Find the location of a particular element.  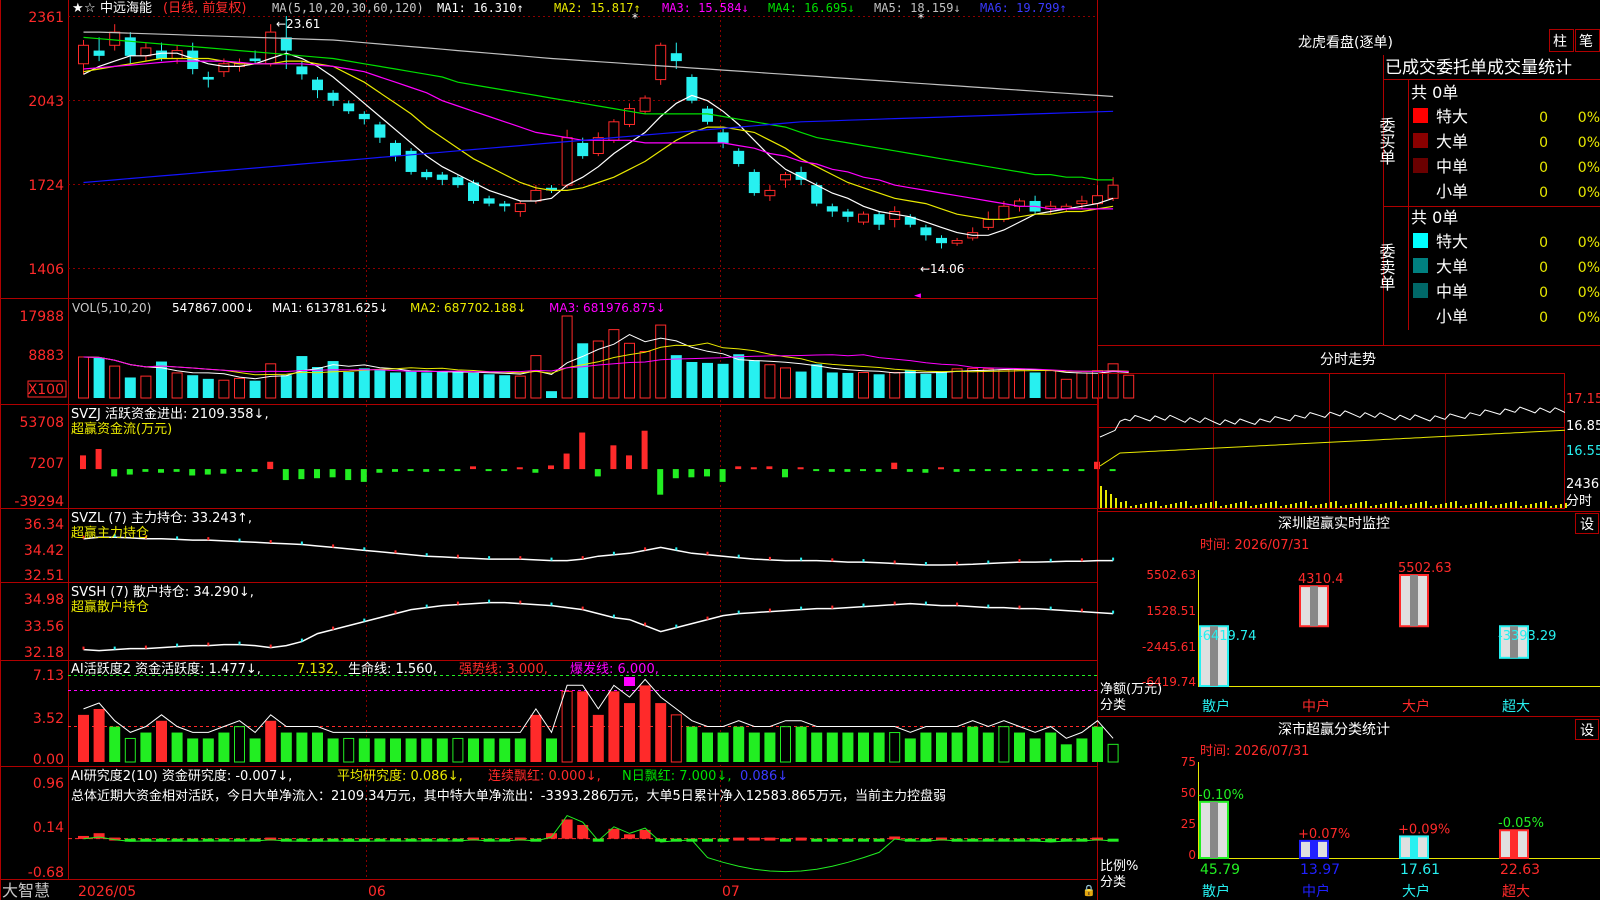

date-tick: 2026/05 is located at coordinates (107, 892).